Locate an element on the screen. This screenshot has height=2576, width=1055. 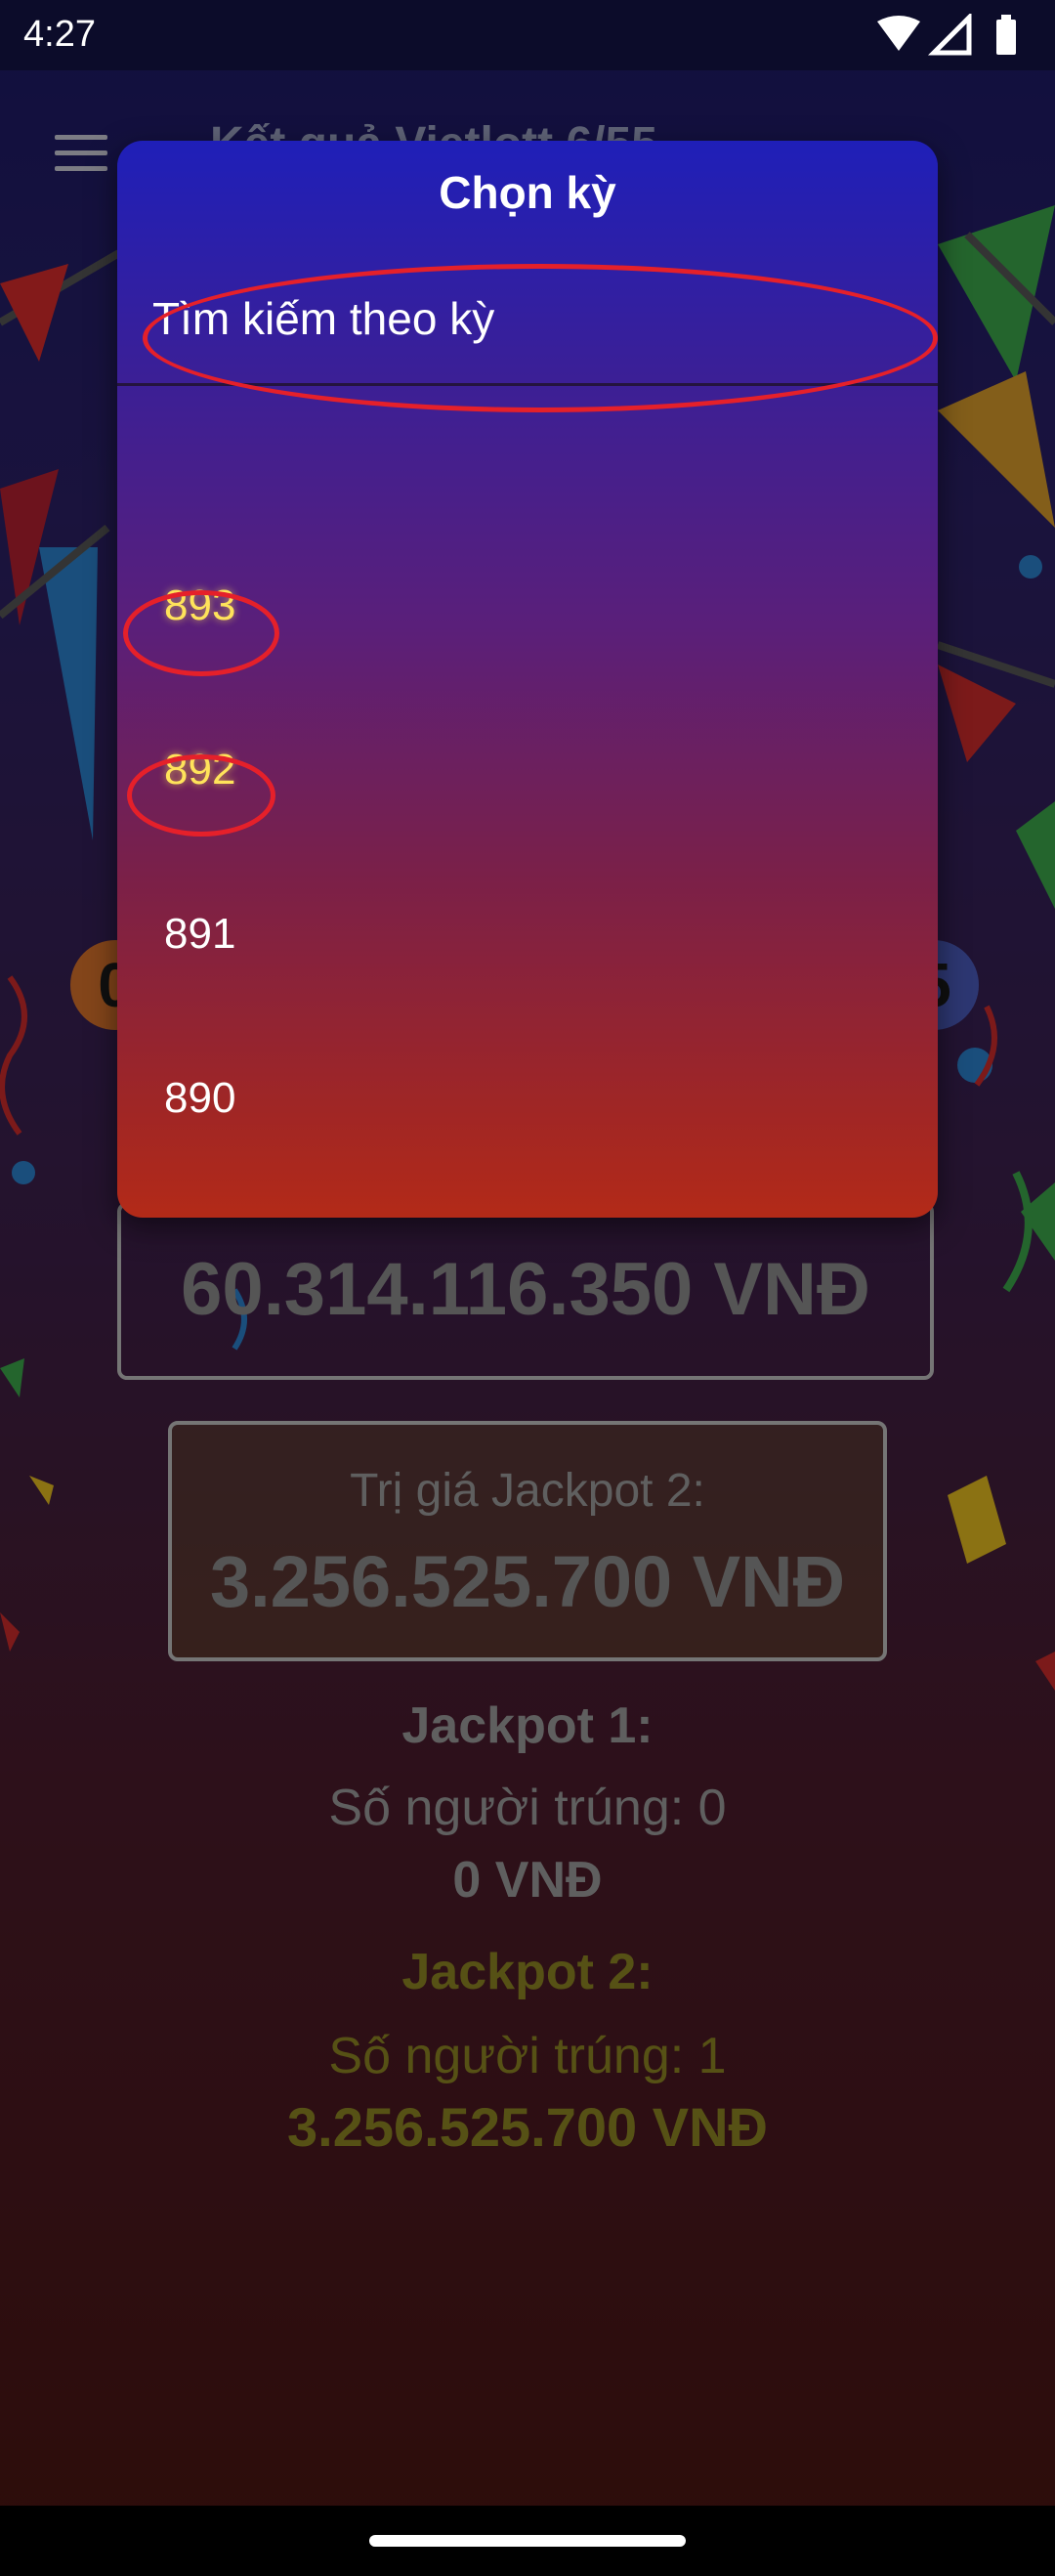
period-item-893: 893 is located at coordinates (527, 606).